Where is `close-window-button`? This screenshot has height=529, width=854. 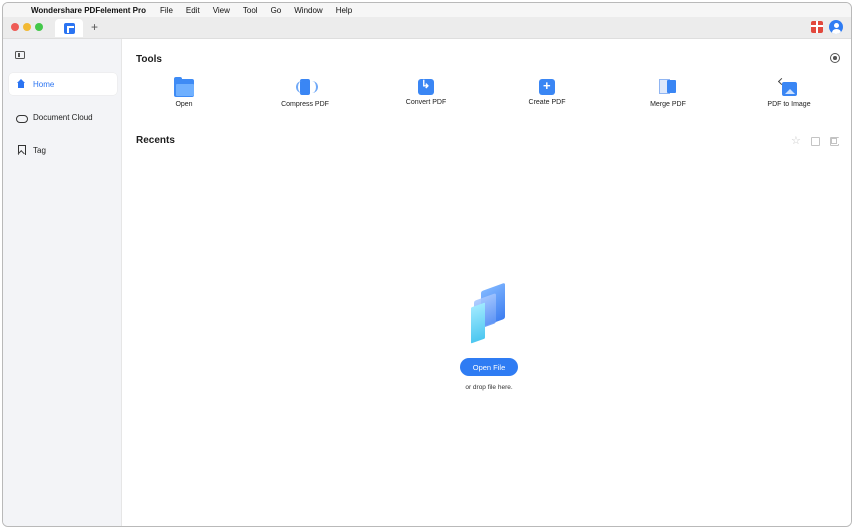 close-window-button is located at coordinates (15, 27).